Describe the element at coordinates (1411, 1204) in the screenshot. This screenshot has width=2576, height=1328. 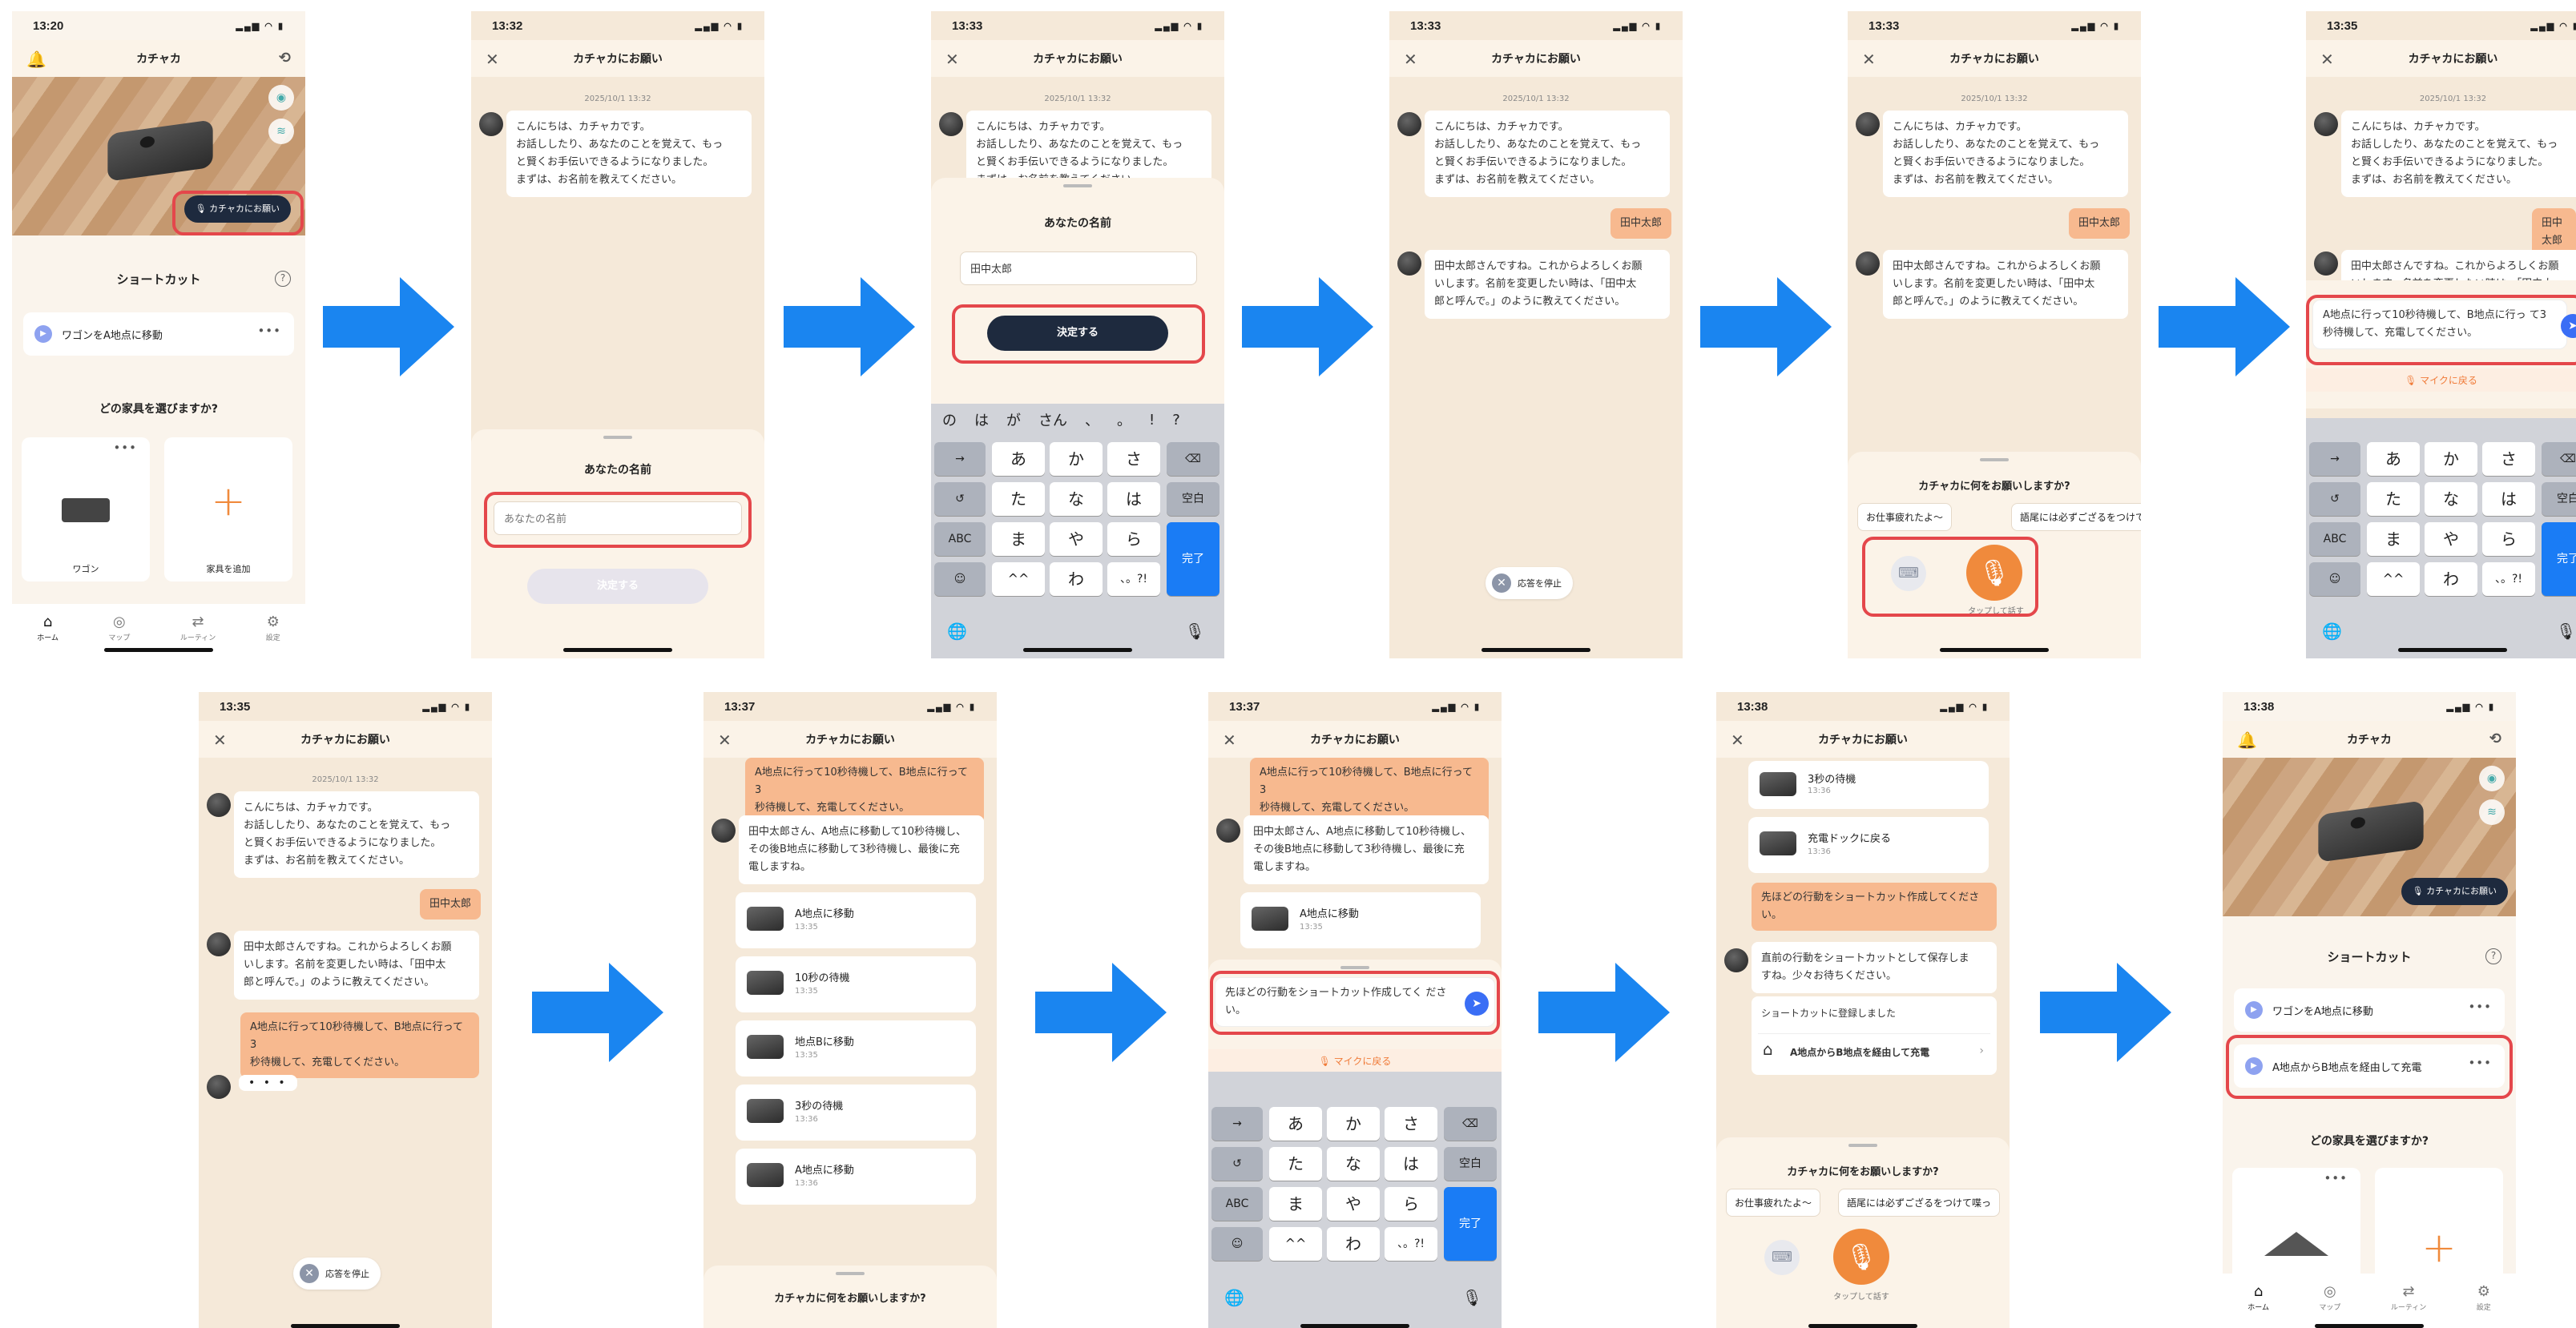
I see `key-ra: ら` at that location.